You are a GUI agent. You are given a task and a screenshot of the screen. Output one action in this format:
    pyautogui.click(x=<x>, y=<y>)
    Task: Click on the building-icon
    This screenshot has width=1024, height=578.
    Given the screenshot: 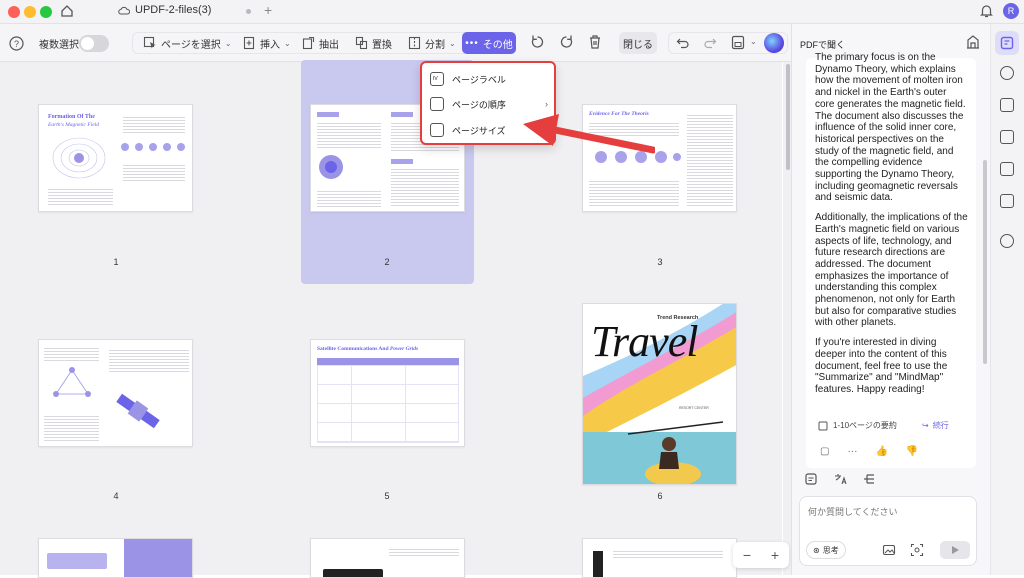 What is the action you would take?
    pyautogui.click(x=973, y=42)
    